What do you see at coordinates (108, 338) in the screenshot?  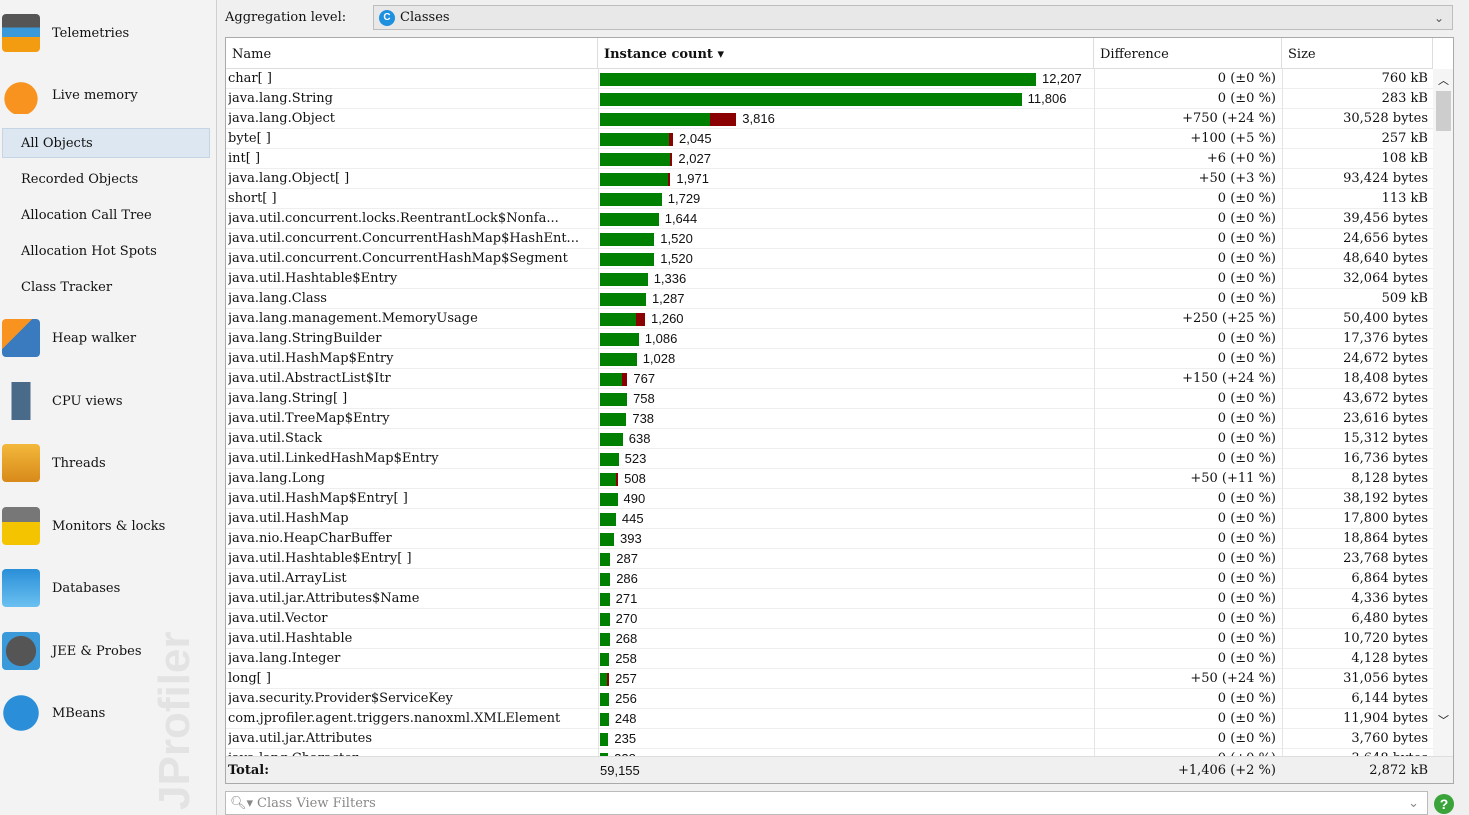 I see `sidebar-item-heap-walker: Heap walker` at bounding box center [108, 338].